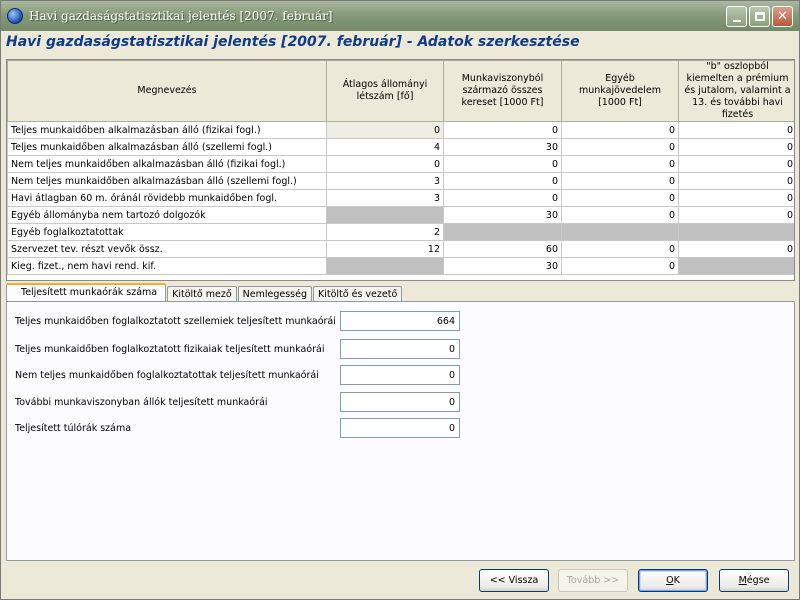 Image resolution: width=800 pixels, height=600 pixels. What do you see at coordinates (670, 580) in the screenshot?
I see `ok-accel-letter: O` at bounding box center [670, 580].